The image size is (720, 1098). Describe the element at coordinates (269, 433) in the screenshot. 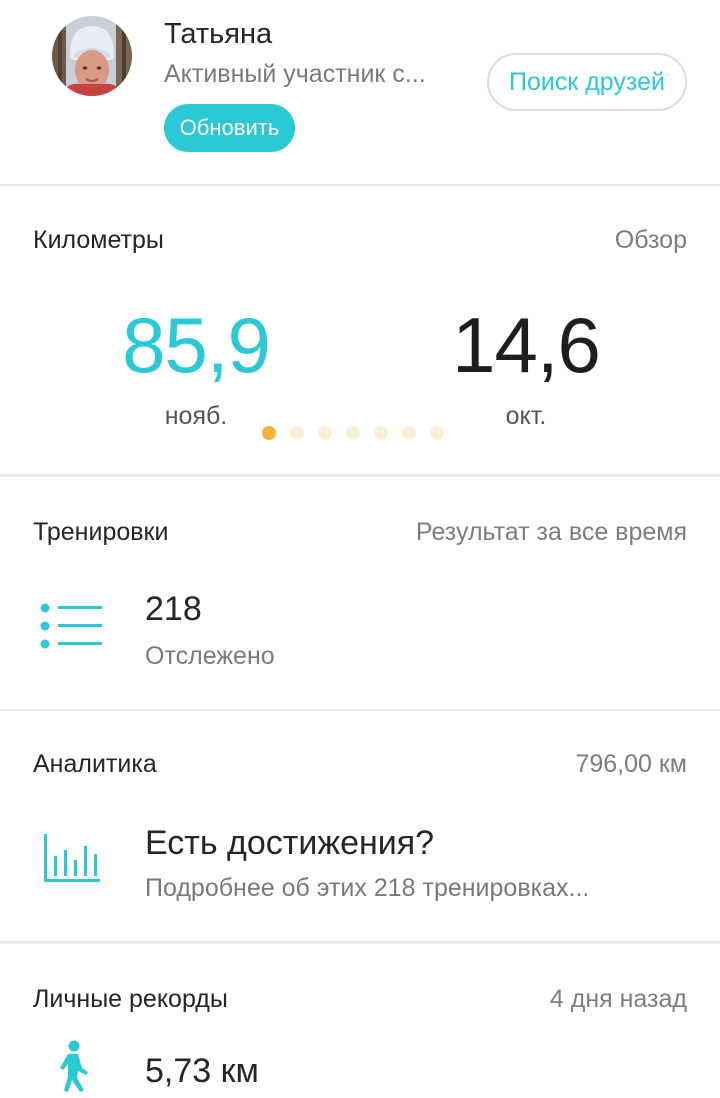

I see `page-dot-active` at that location.